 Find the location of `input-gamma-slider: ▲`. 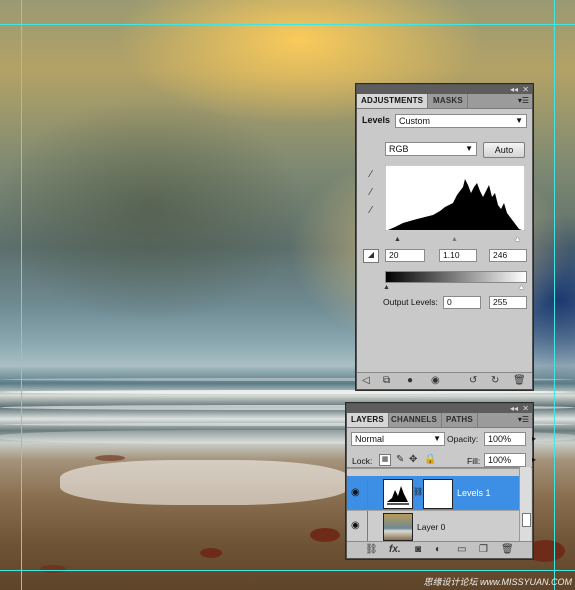

input-gamma-slider: ▲ is located at coordinates (454, 240).